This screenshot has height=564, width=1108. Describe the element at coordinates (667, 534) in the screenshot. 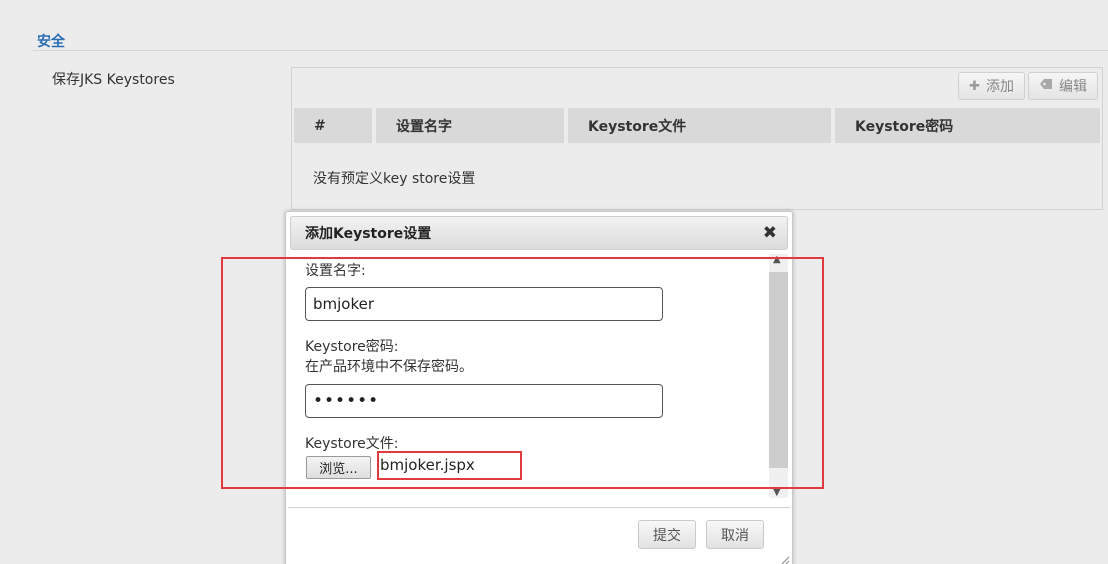

I see `submit-button: 提交` at that location.